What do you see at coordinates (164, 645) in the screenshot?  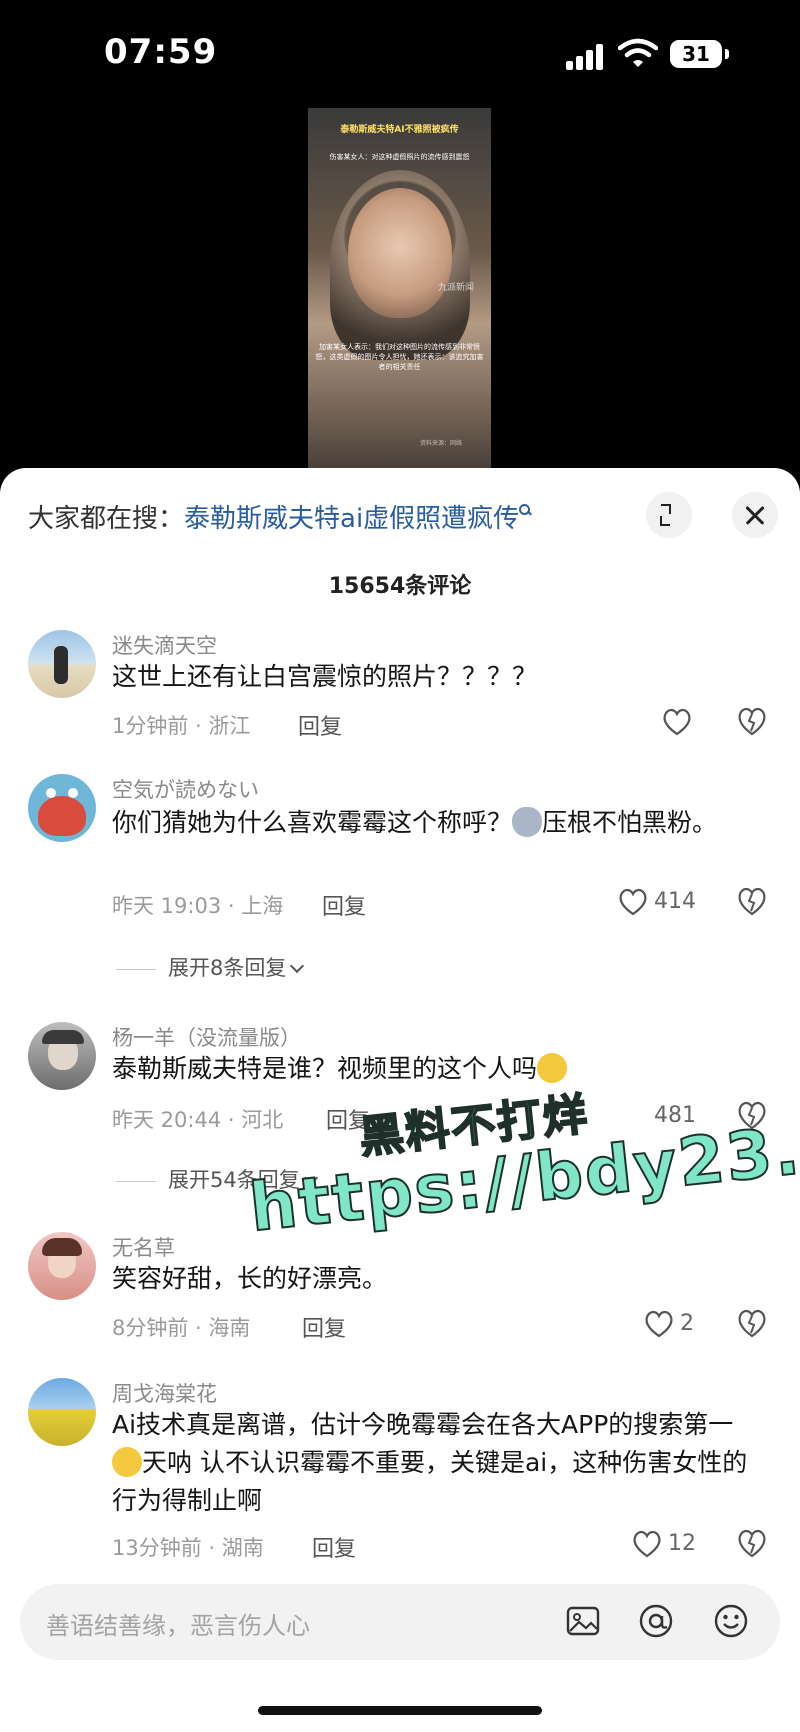 I see `comment-author: 迷失滴天空` at bounding box center [164, 645].